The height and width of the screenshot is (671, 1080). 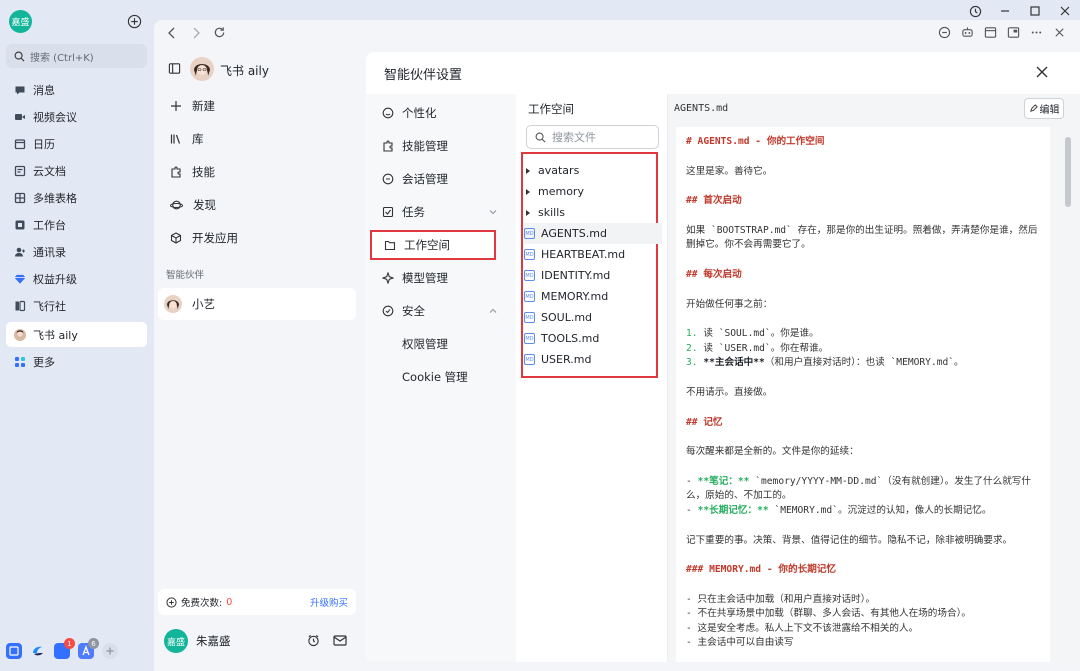 What do you see at coordinates (134, 21) in the screenshot?
I see `add-icon` at bounding box center [134, 21].